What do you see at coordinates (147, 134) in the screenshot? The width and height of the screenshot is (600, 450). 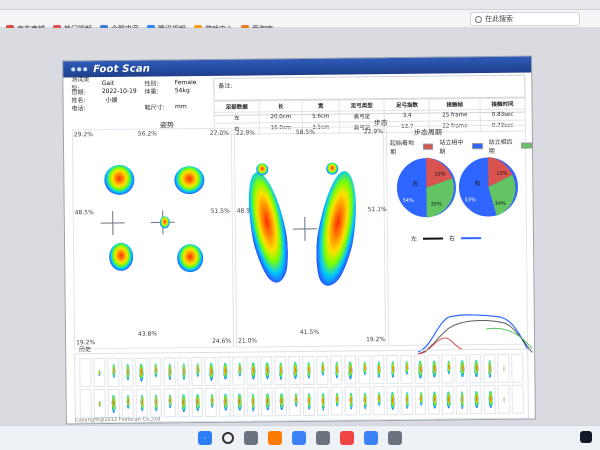 I see `posture-top-pct: 56.2%` at bounding box center [147, 134].